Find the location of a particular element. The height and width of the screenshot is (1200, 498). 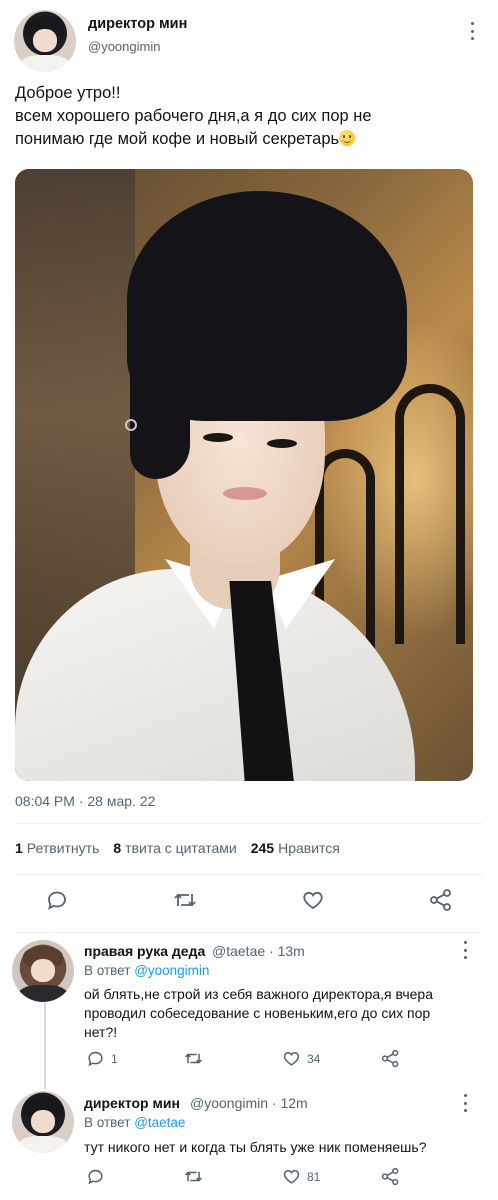

author-avatar is located at coordinates (45, 41).